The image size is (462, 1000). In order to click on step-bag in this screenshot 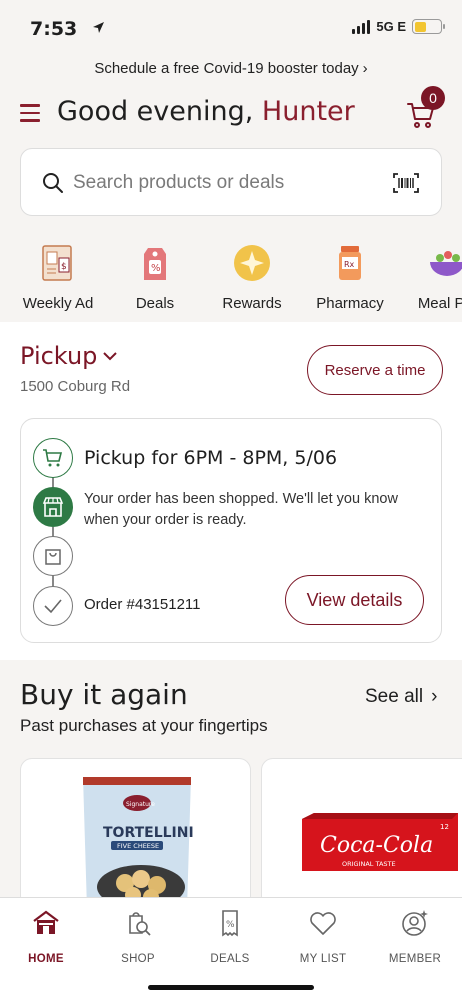, I will do `click(53, 556)`.